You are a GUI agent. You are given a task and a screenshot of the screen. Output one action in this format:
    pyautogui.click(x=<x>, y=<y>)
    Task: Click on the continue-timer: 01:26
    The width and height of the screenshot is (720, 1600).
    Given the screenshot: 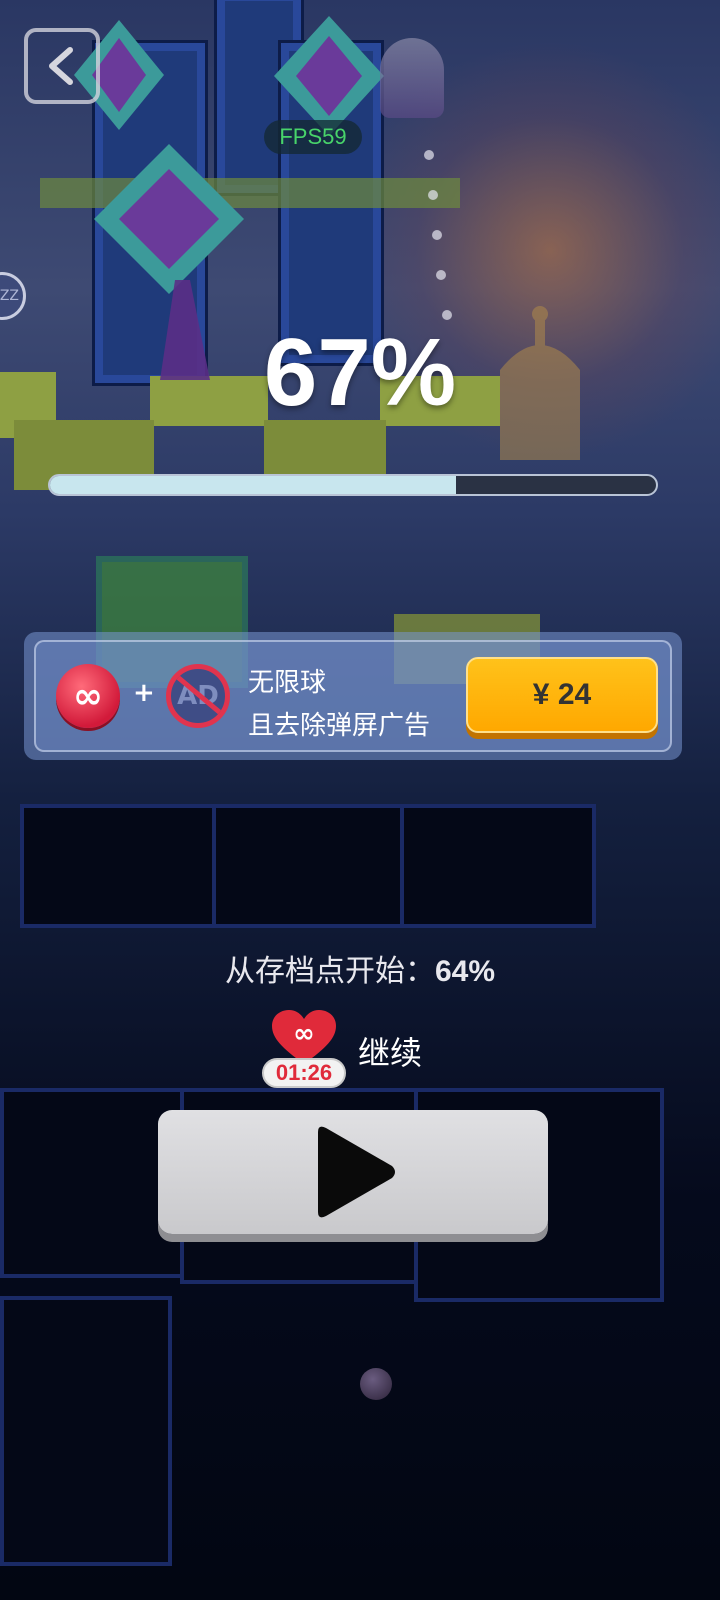 What is the action you would take?
    pyautogui.click(x=304, y=1073)
    